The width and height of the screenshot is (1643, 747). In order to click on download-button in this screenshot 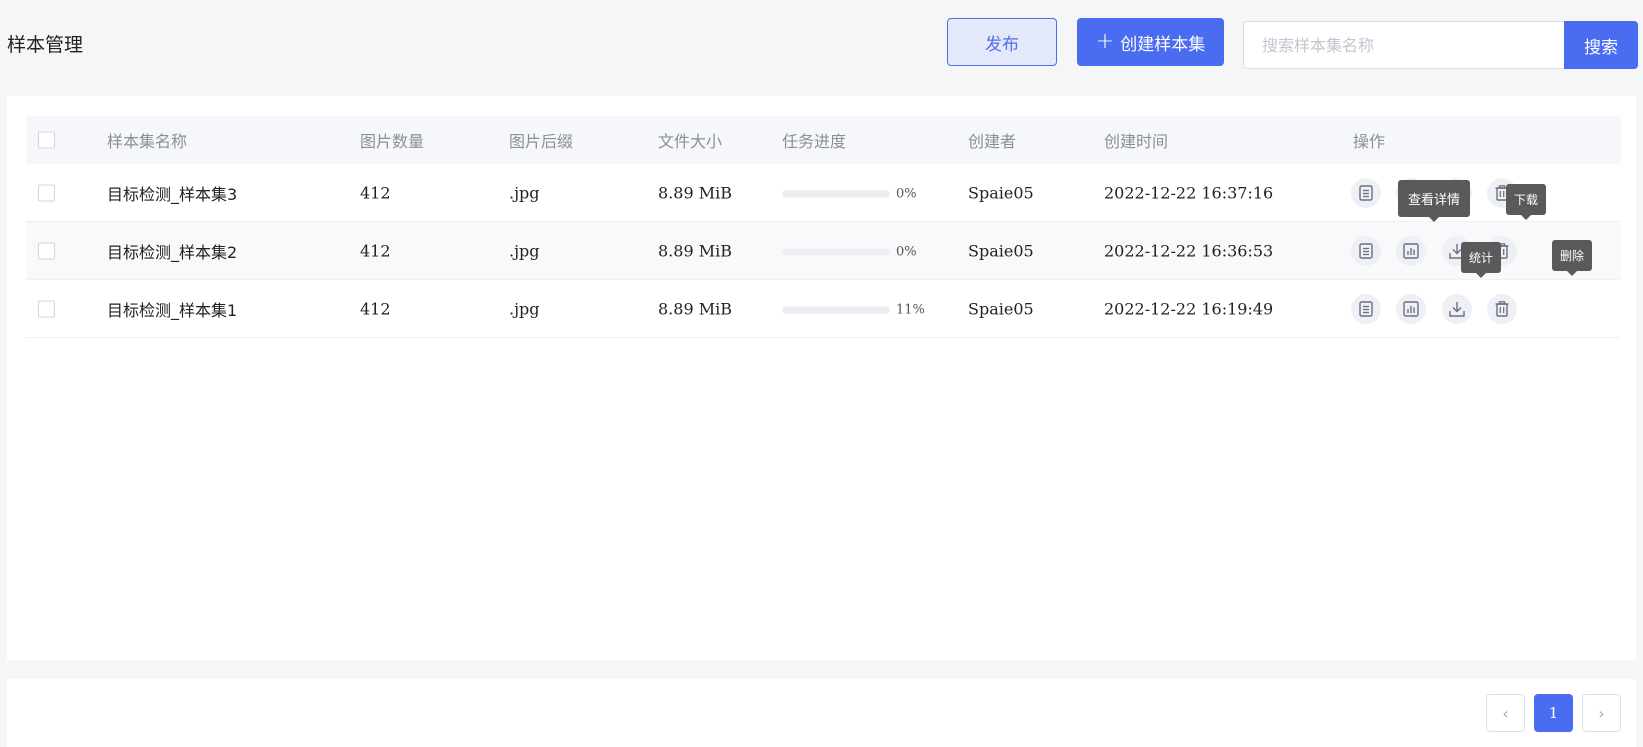, I will do `click(1457, 308)`.